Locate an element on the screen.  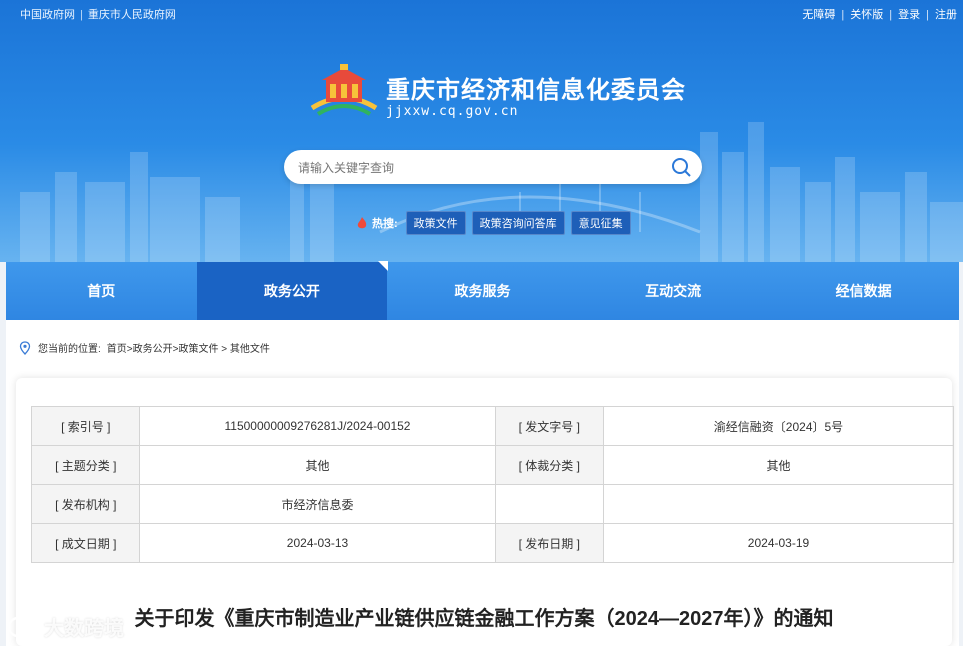
link-gov-cn: 中国政府网 is located at coordinates (47, 15).